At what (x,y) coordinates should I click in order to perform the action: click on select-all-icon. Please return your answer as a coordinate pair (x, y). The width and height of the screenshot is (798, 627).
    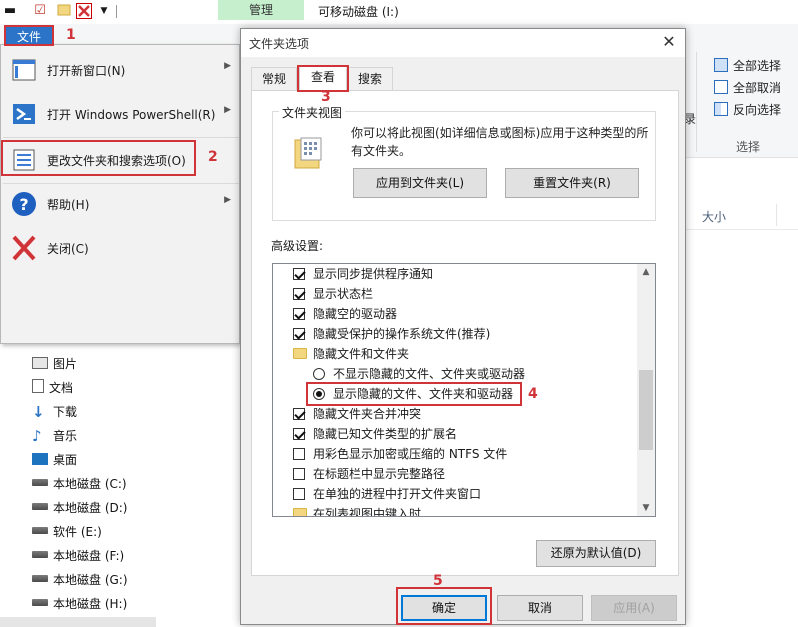
    Looking at the image, I should click on (721, 65).